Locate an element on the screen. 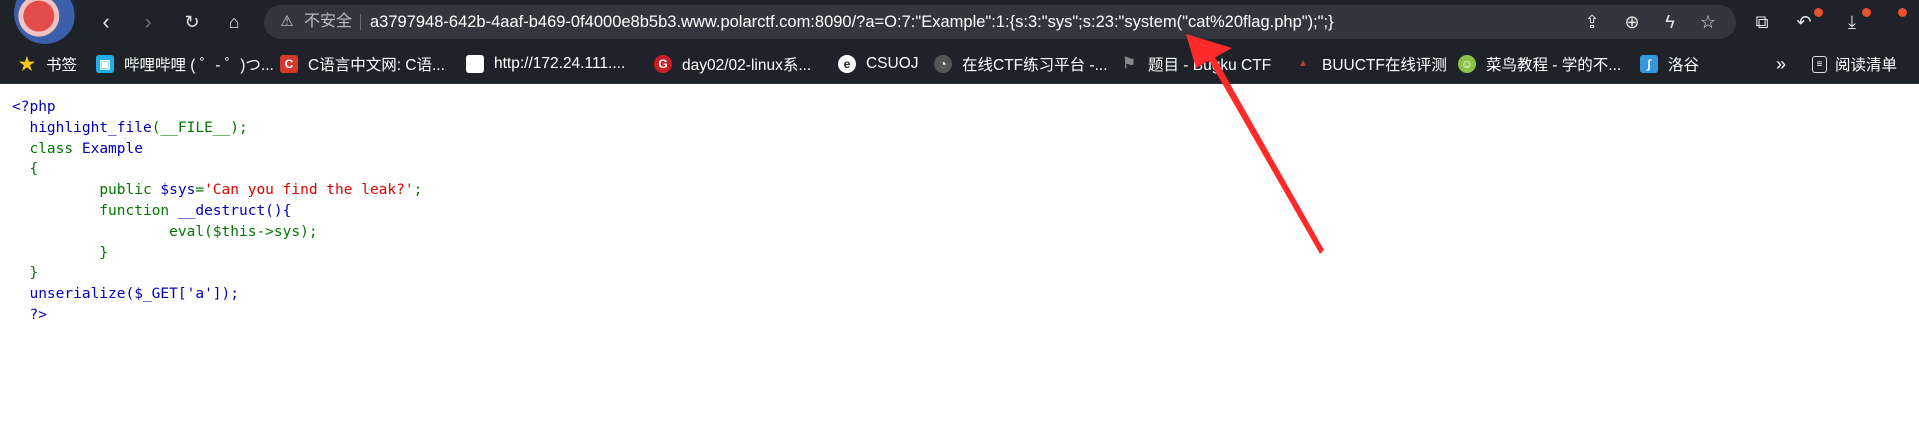  red-annotation-arrow is located at coordinates (1255, 144).